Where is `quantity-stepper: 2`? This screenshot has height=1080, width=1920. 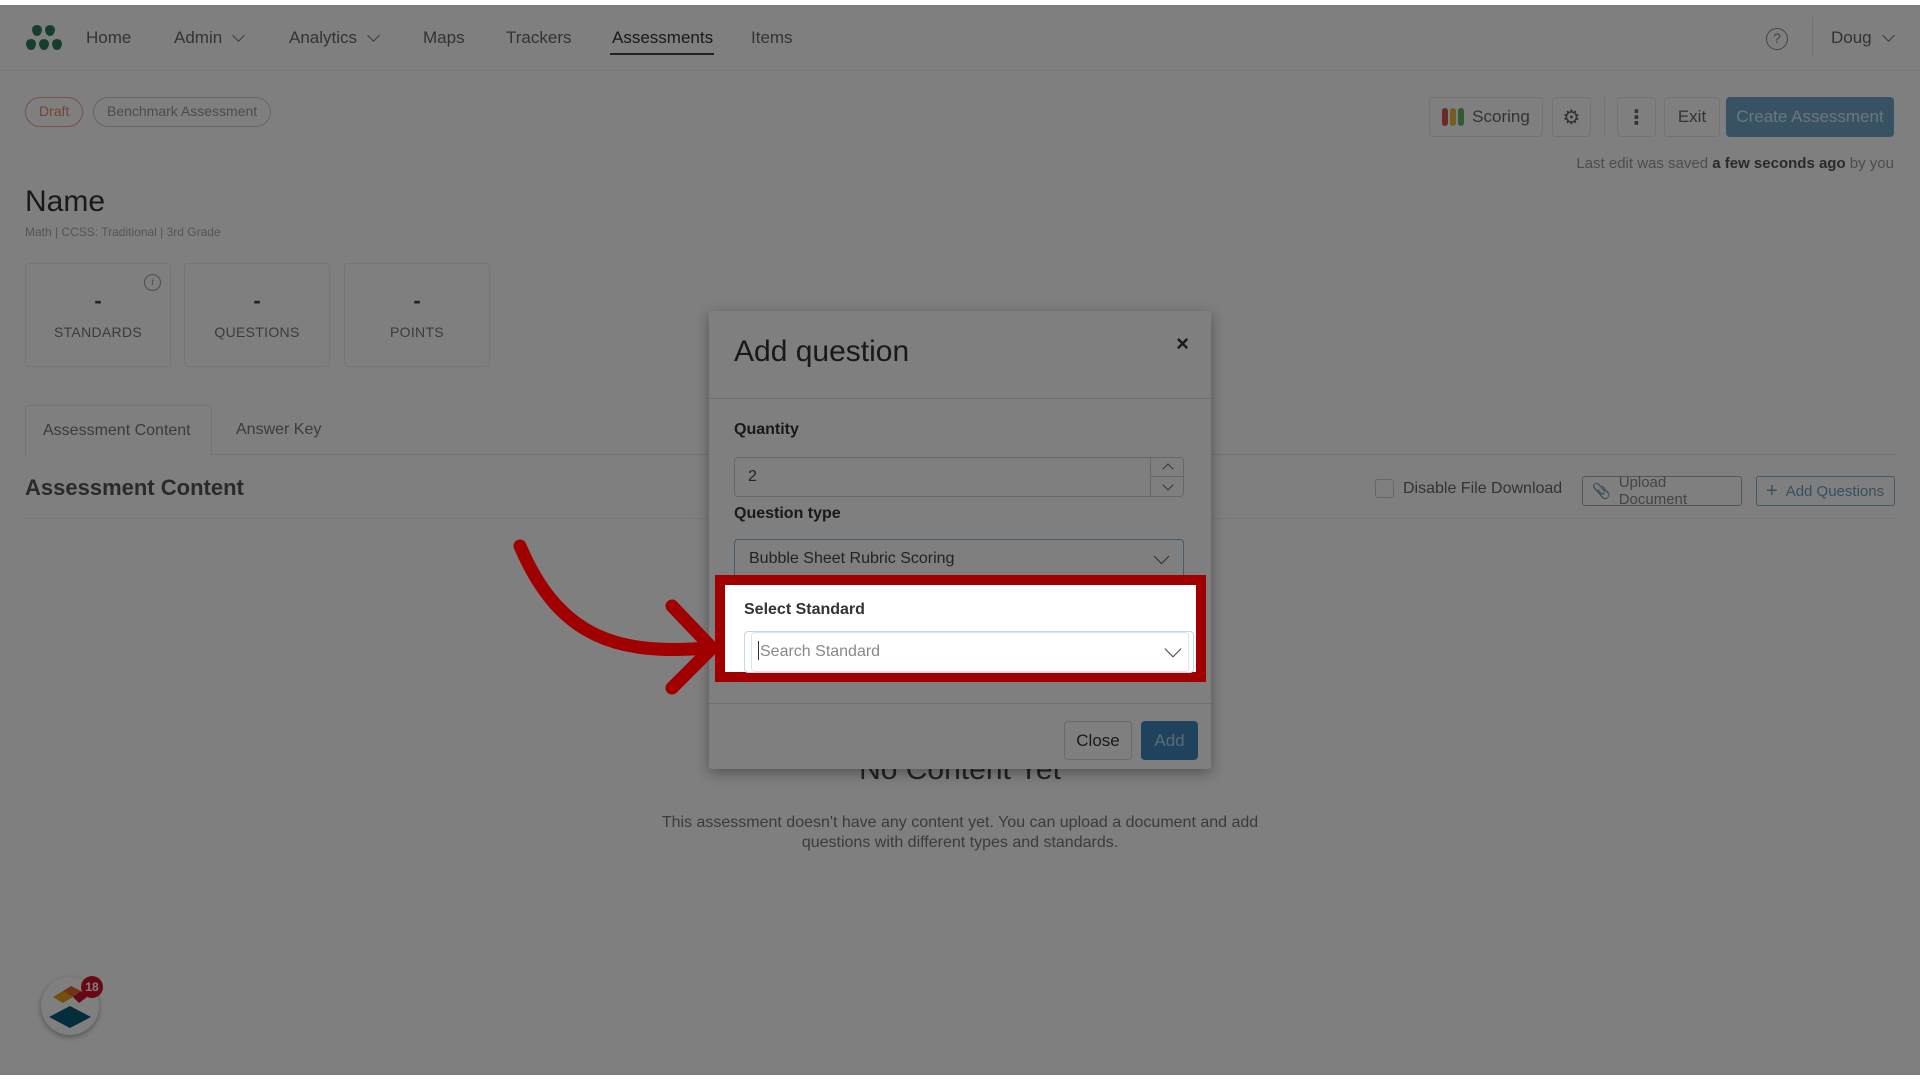
quantity-stepper: 2 is located at coordinates (959, 477).